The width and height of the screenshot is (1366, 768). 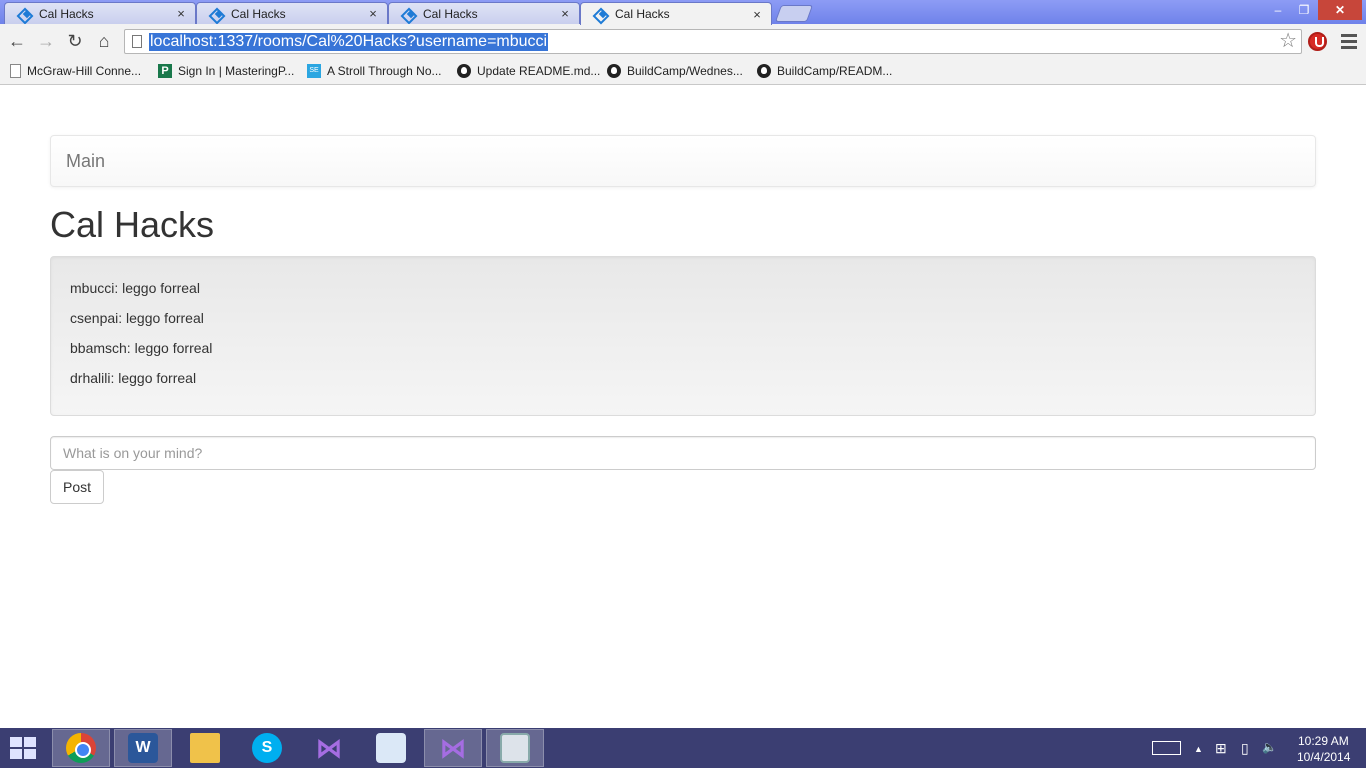 What do you see at coordinates (104, 41) in the screenshot?
I see `home-icon: ⌂` at bounding box center [104, 41].